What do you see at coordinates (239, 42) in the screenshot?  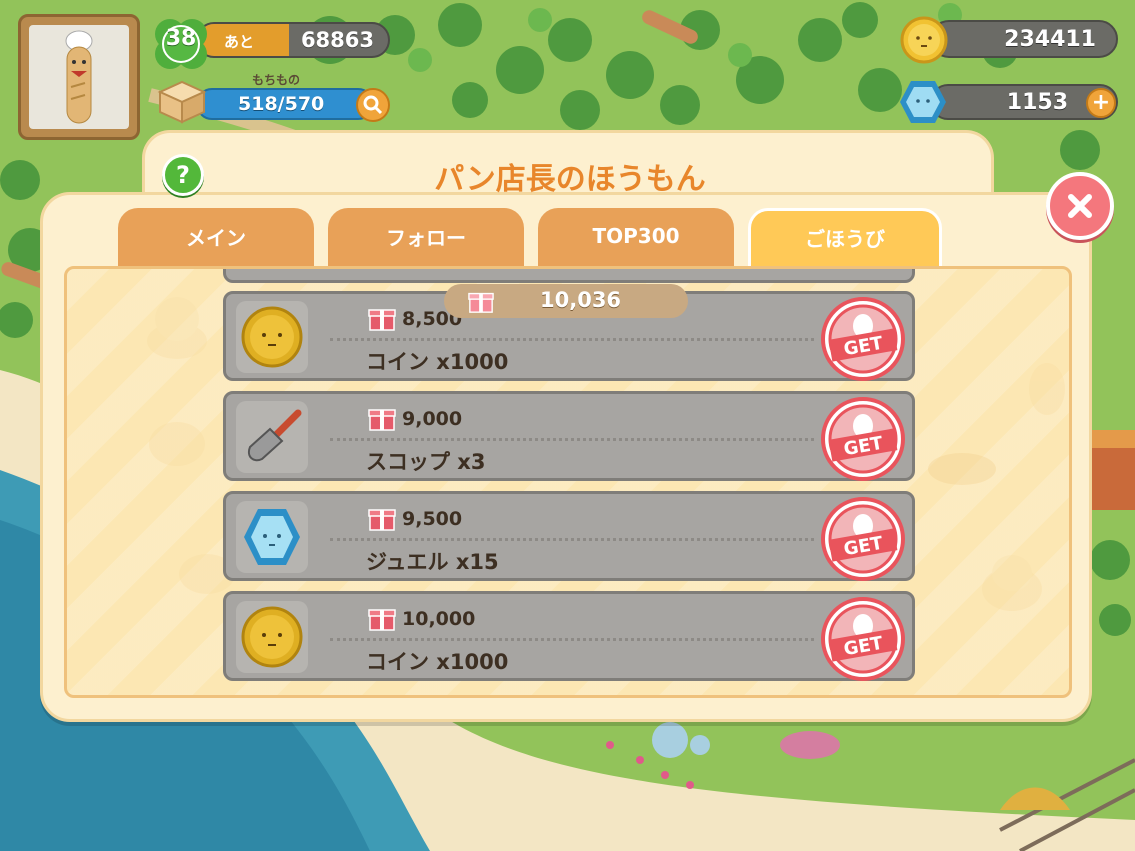 I see `experience-label: あと` at bounding box center [239, 42].